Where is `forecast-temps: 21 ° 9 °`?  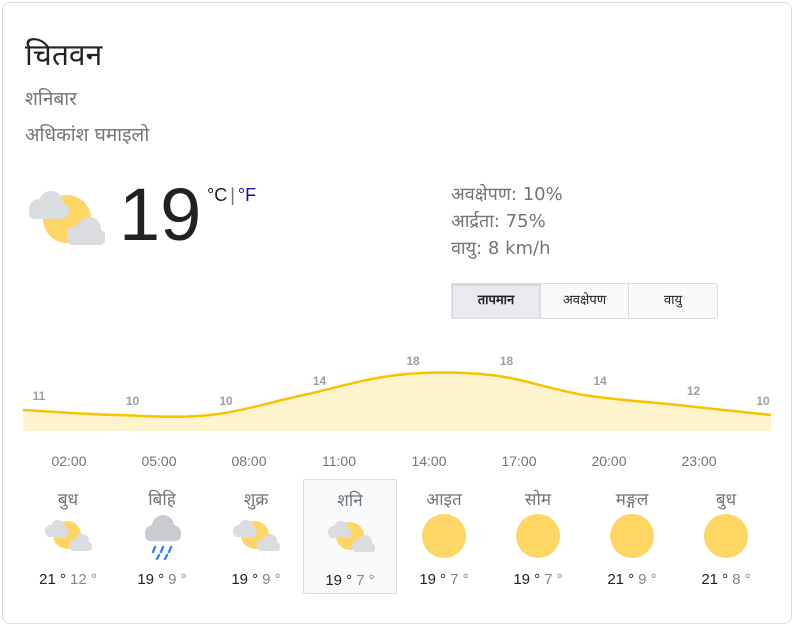
forecast-temps: 21 ° 9 ° is located at coordinates (632, 579).